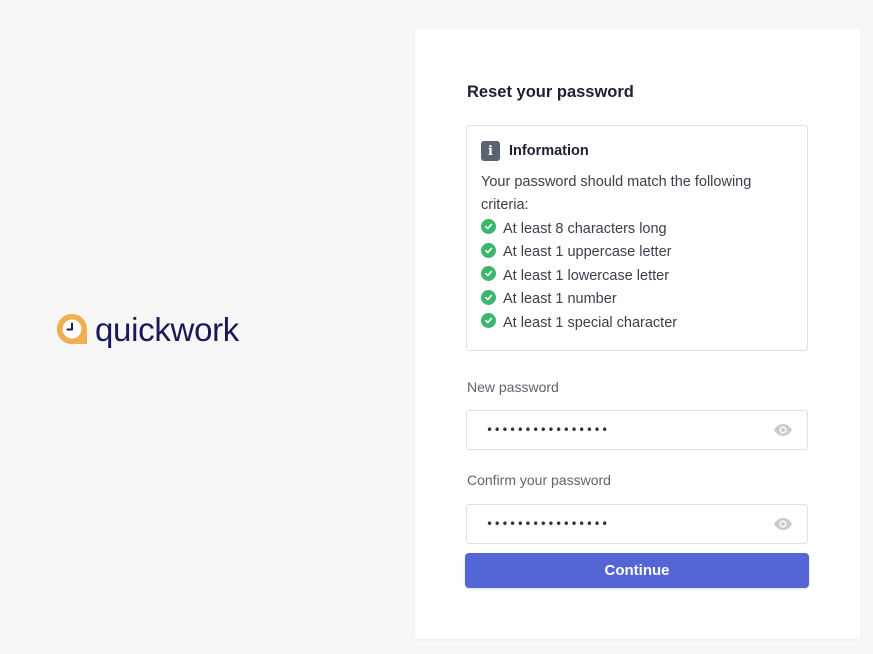  Describe the element at coordinates (513, 387) in the screenshot. I see `new-password-label: New password` at that location.